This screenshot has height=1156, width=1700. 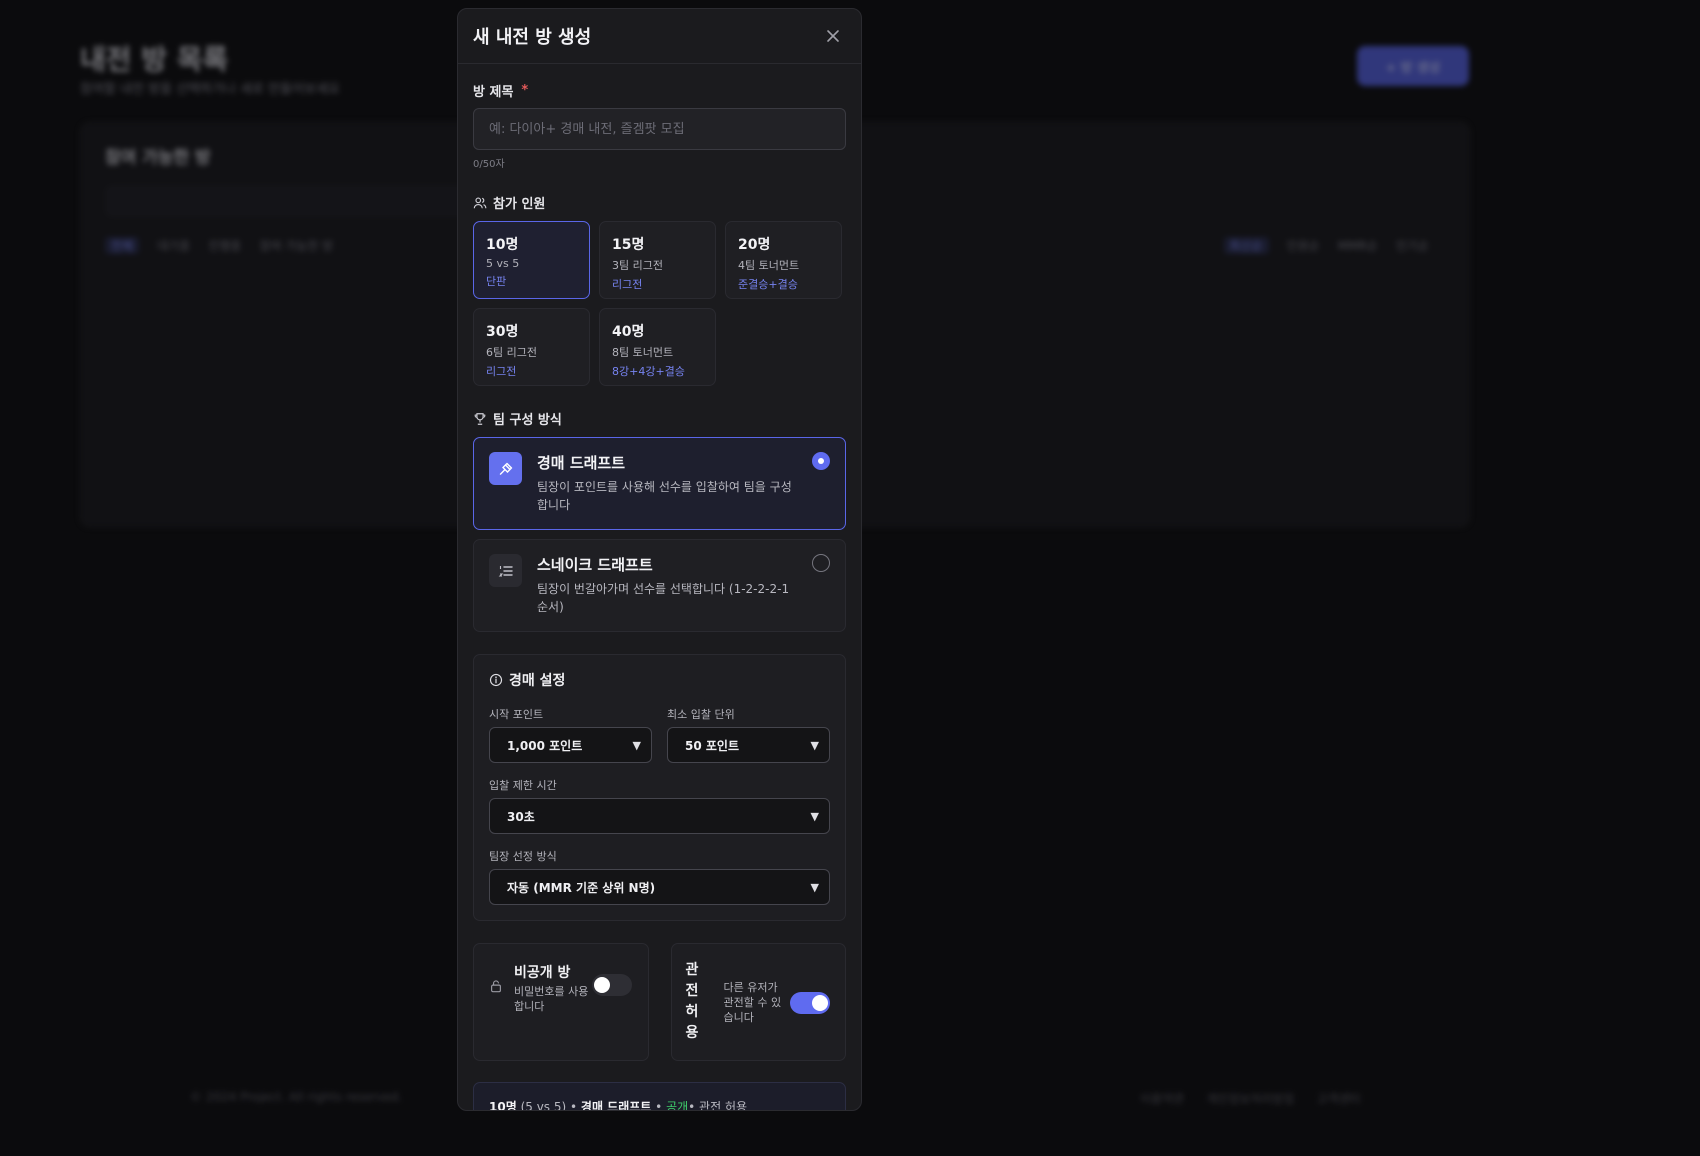 I want to click on footer-links: 이용약관 개인정보처리방침 고객센터, so click(x=1250, y=1098).